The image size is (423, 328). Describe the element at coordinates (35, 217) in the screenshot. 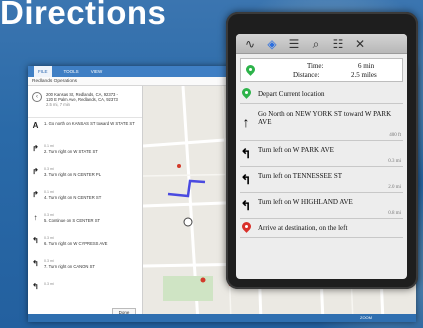

I see `straight-icon: ↑` at that location.